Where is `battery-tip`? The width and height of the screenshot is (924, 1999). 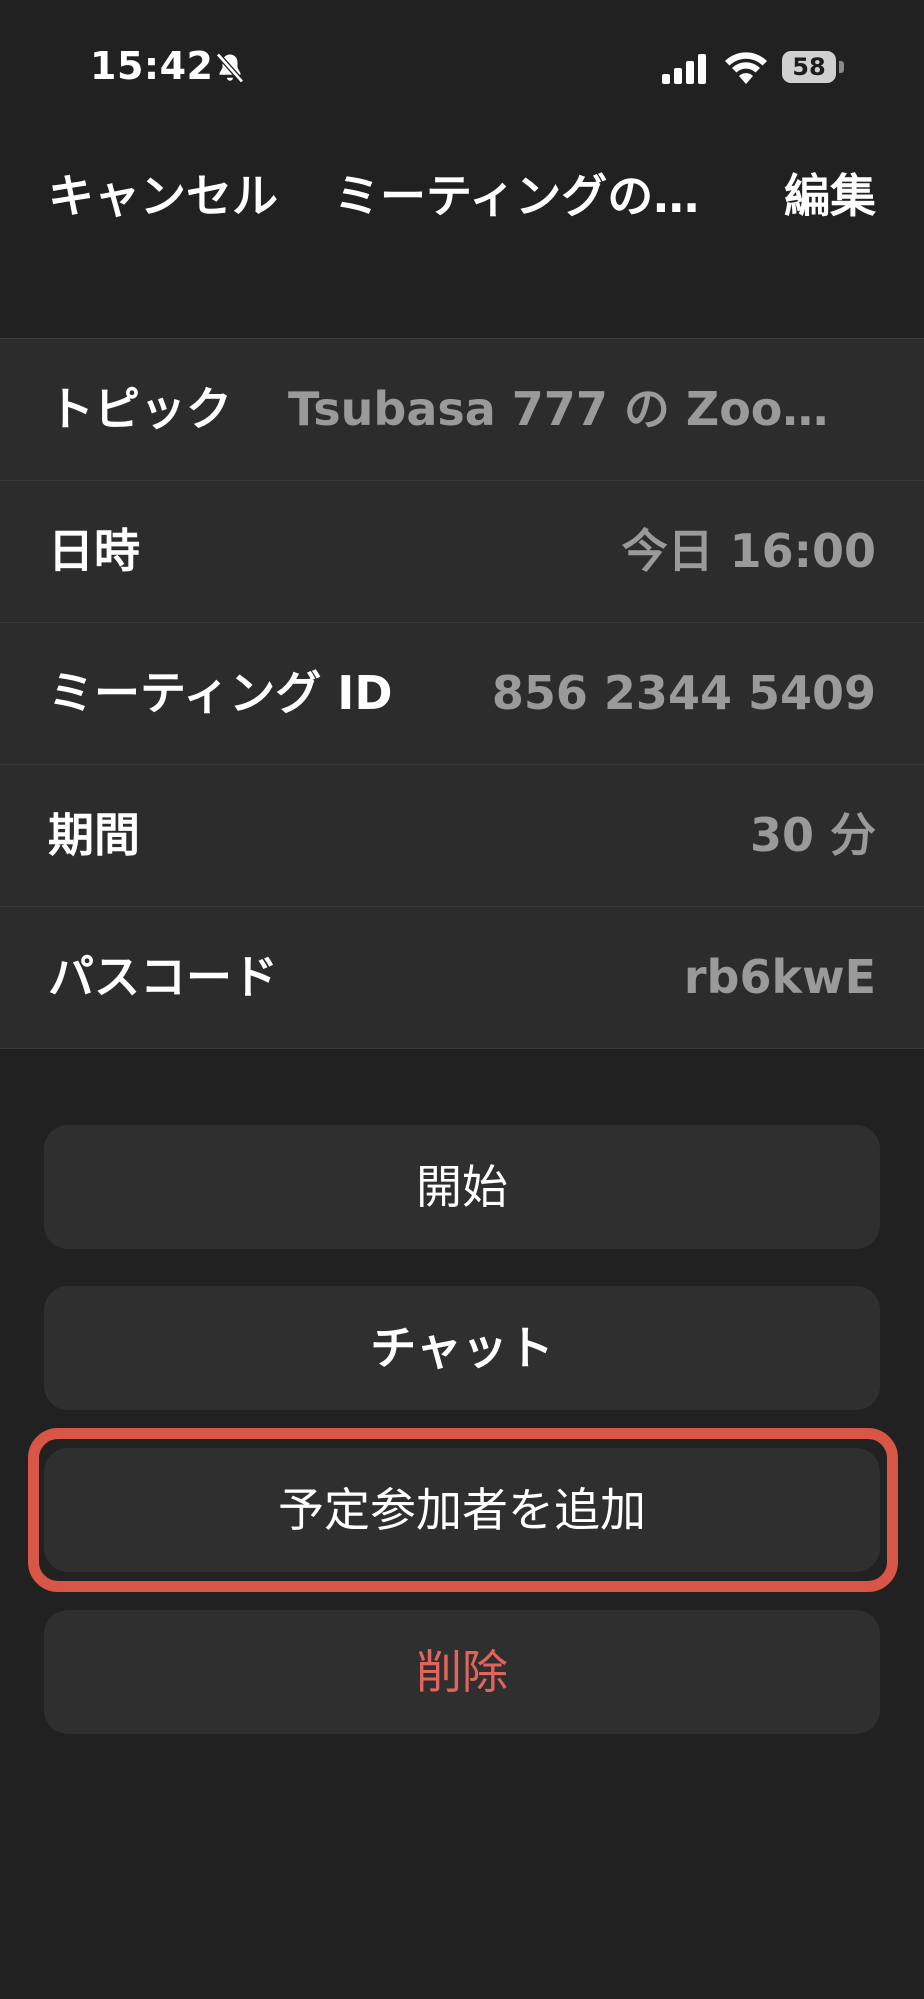
battery-tip is located at coordinates (841, 67).